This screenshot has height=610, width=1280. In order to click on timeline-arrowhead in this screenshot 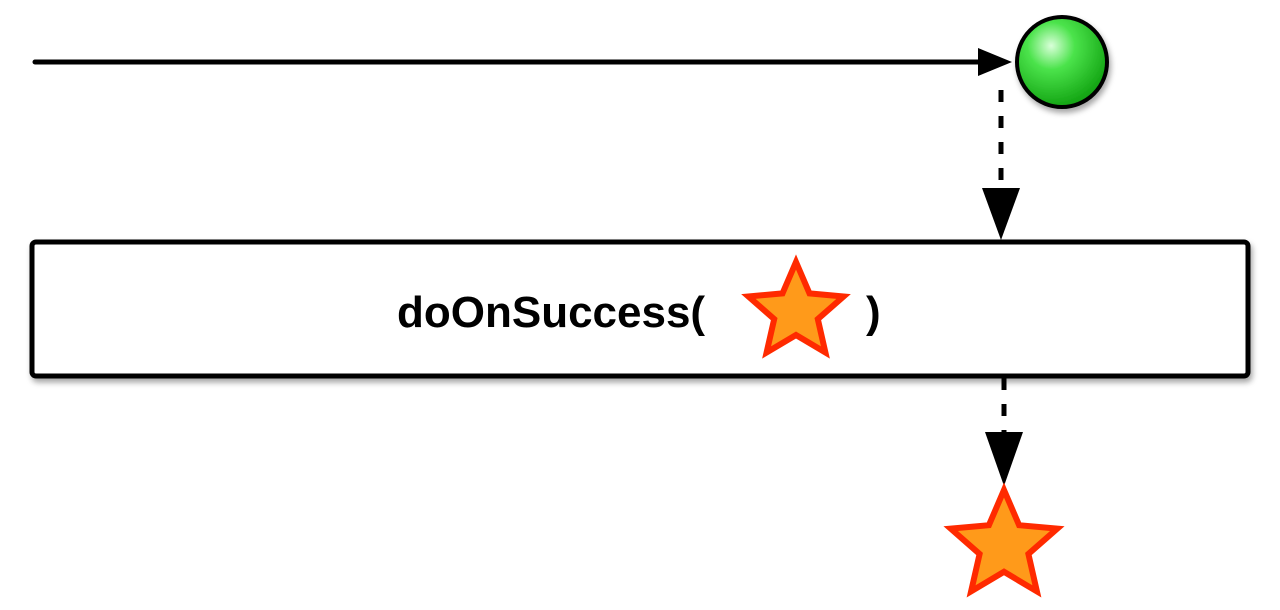, I will do `click(995, 62)`.